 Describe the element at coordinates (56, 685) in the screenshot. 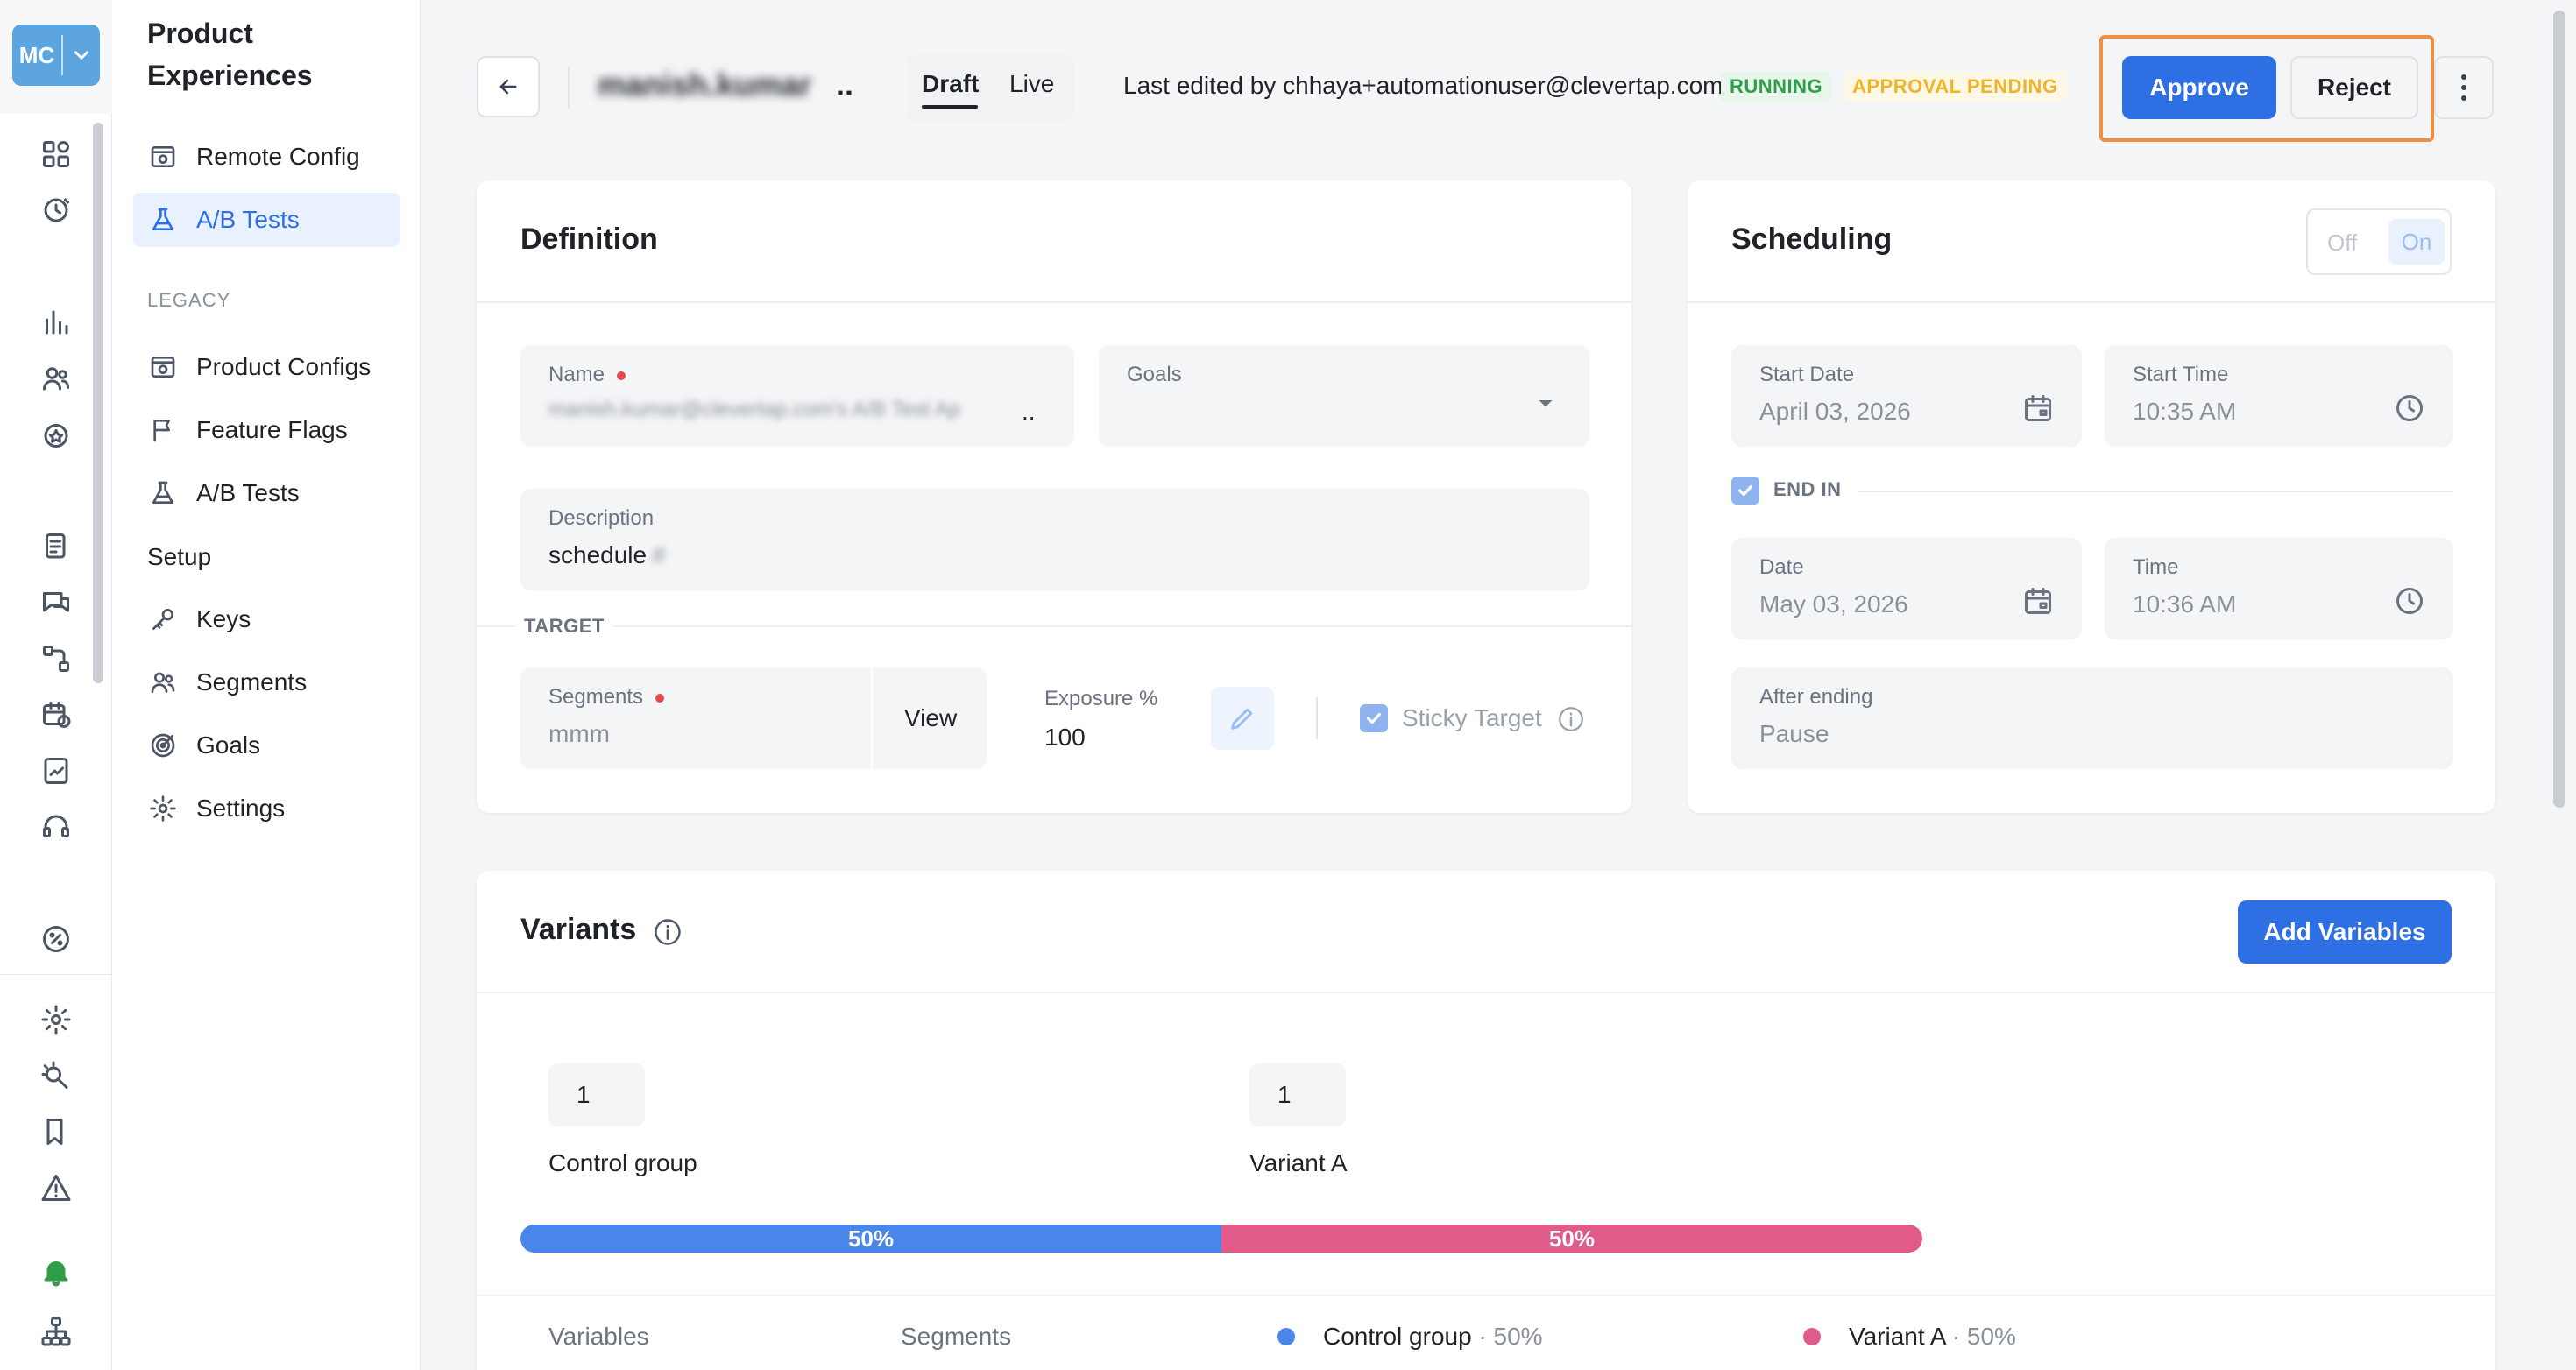

I see `icon-rail: MC` at that location.